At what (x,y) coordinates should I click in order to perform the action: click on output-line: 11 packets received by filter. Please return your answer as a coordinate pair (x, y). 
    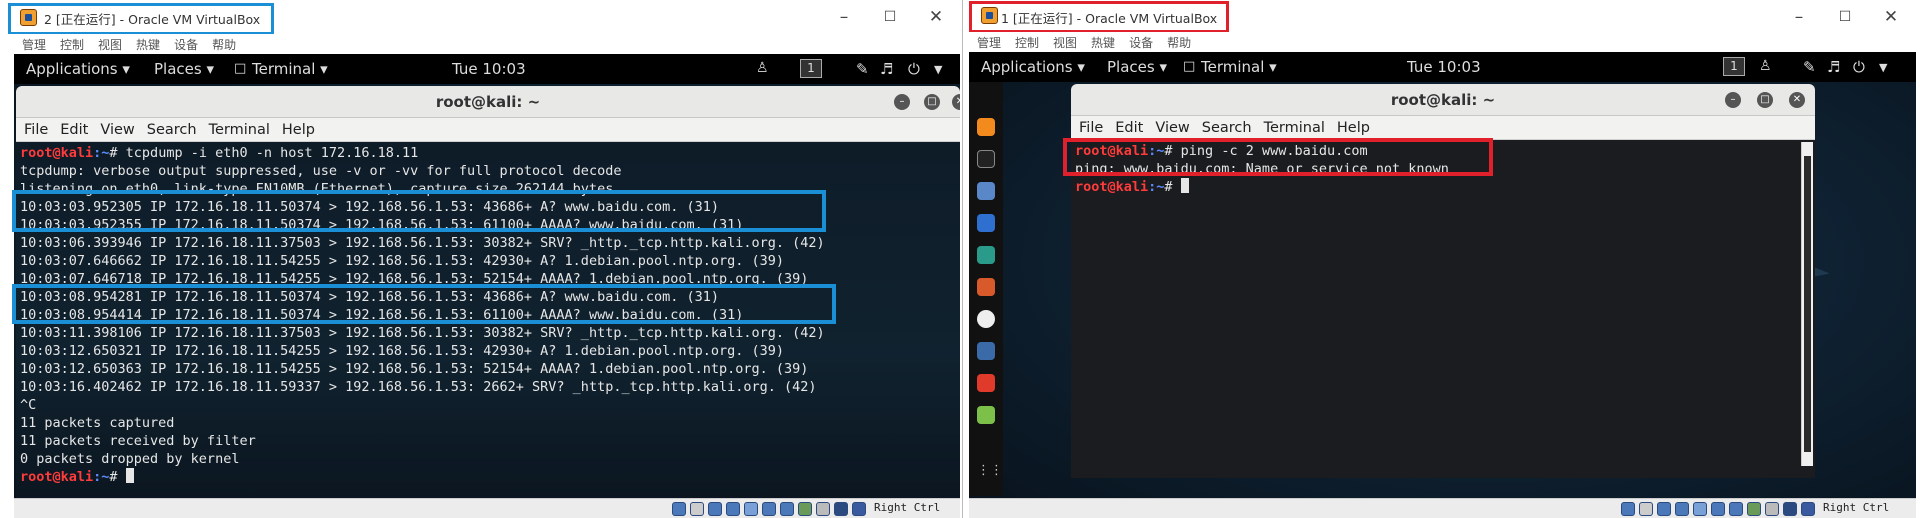
    Looking at the image, I should click on (138, 441).